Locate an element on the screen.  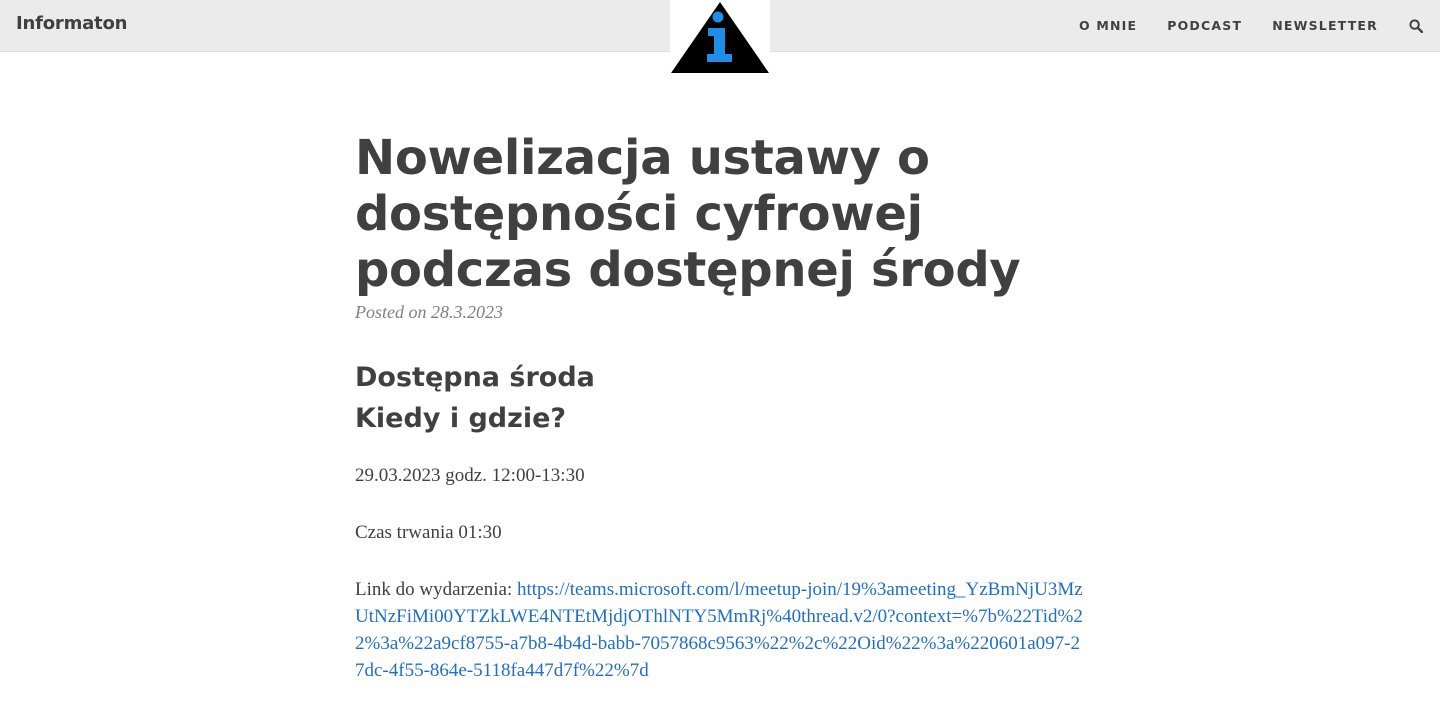
main-nav: O MNIE PODCAST NEWSLETTER is located at coordinates (1259, 25).